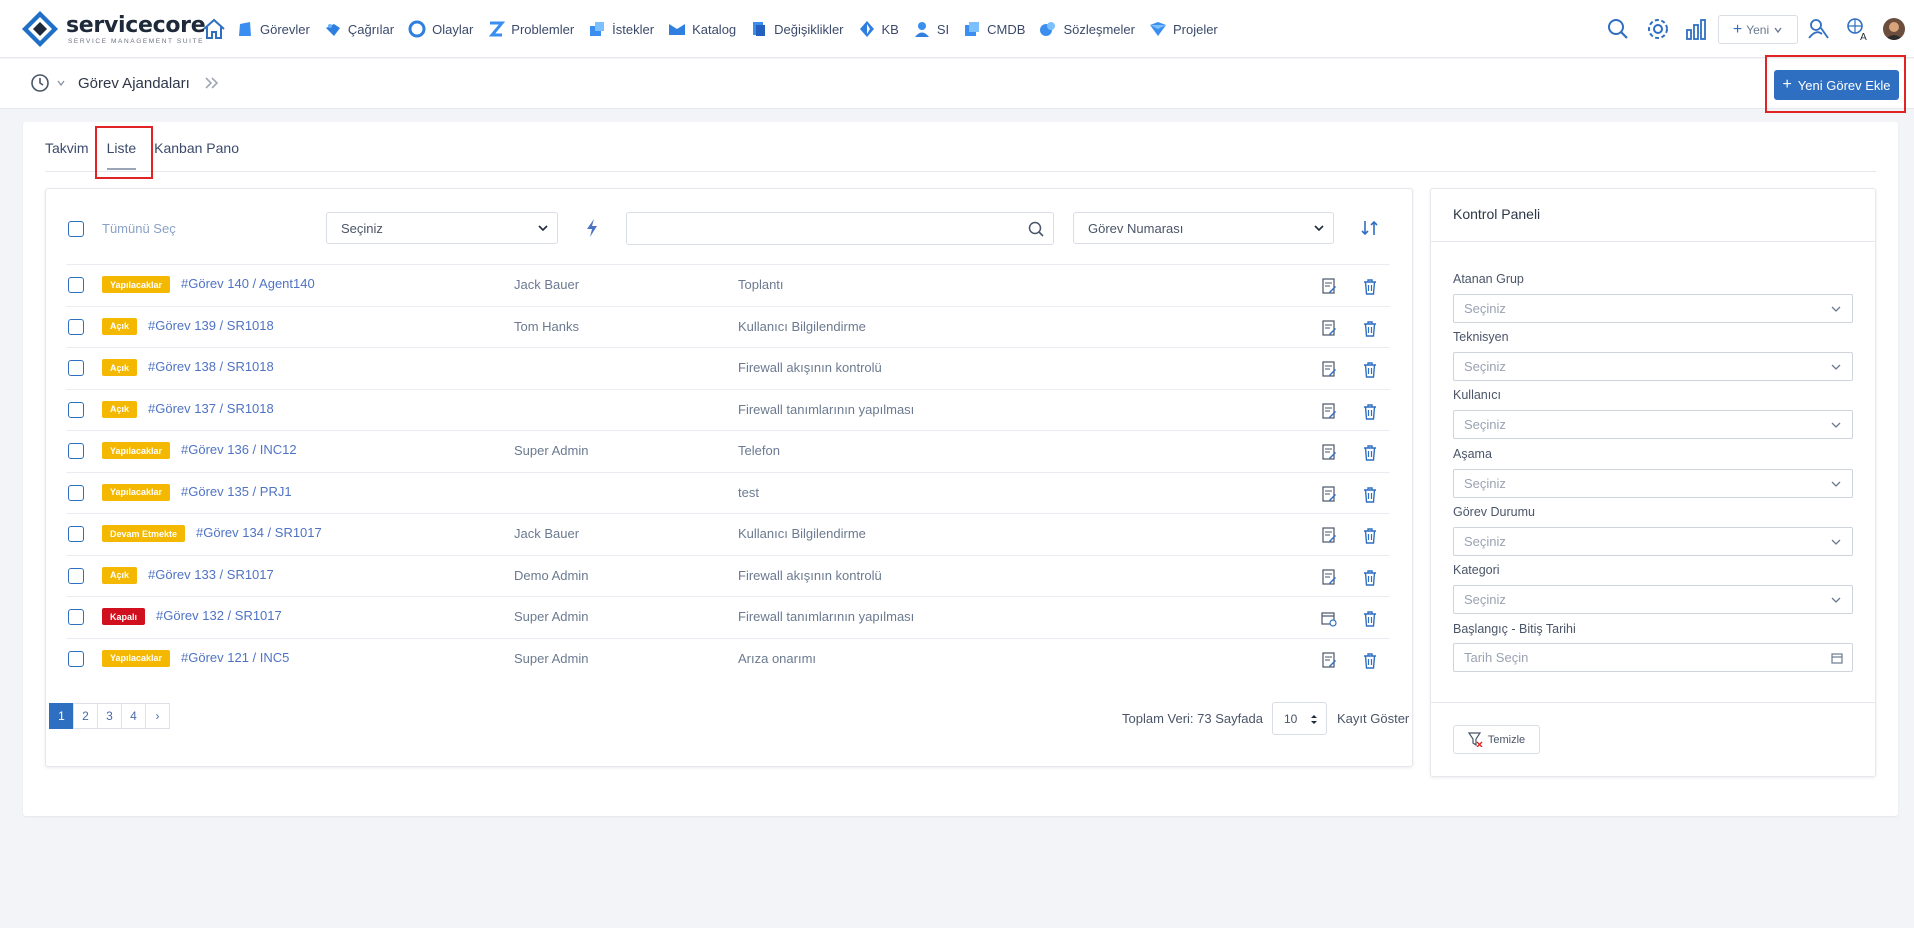 This screenshot has height=928, width=1914. What do you see at coordinates (1658, 29) in the screenshot?
I see `gear-icon` at bounding box center [1658, 29].